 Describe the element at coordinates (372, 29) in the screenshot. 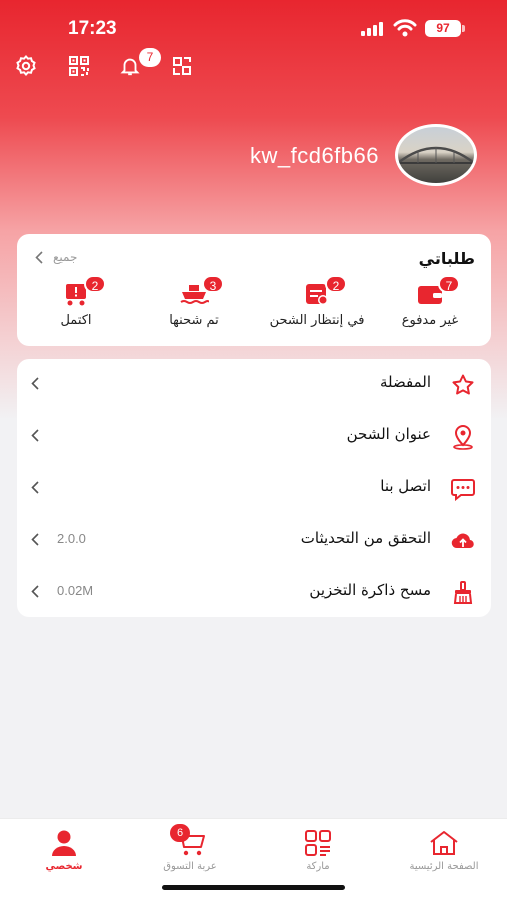

I see `cellular-signal-icon` at that location.